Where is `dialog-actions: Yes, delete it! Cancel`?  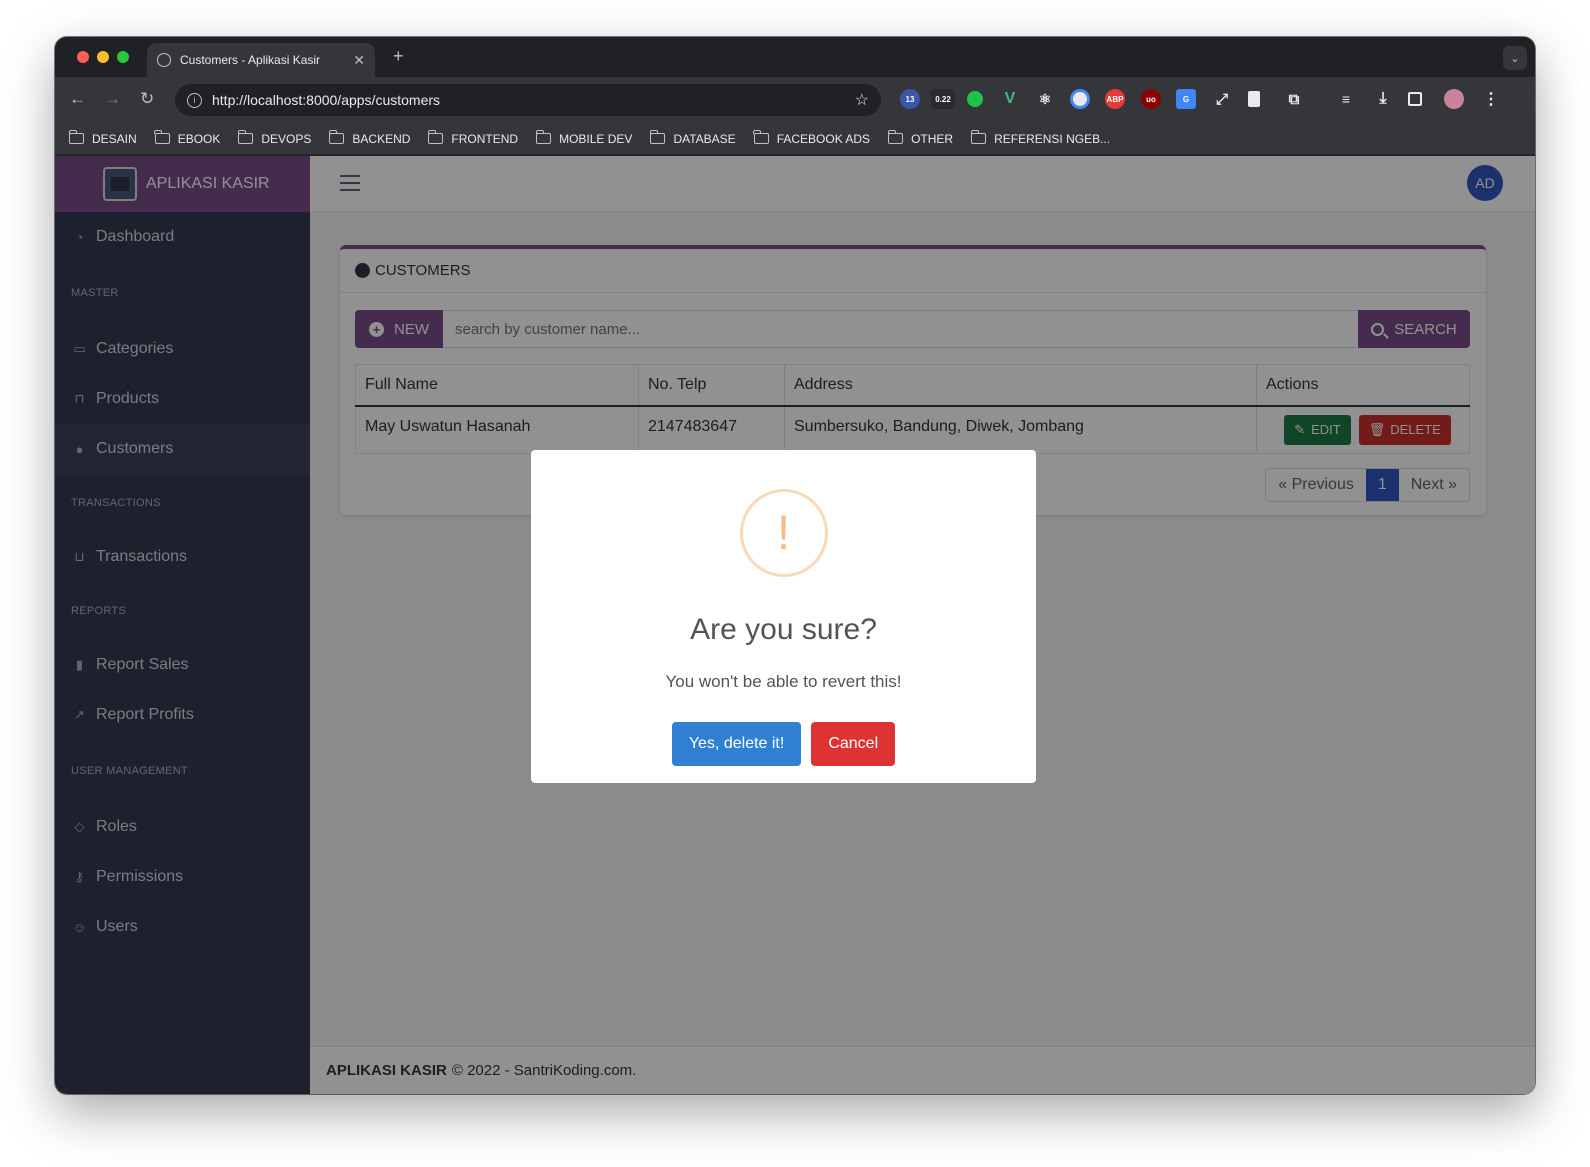
dialog-actions: Yes, delete it! Cancel is located at coordinates (783, 744).